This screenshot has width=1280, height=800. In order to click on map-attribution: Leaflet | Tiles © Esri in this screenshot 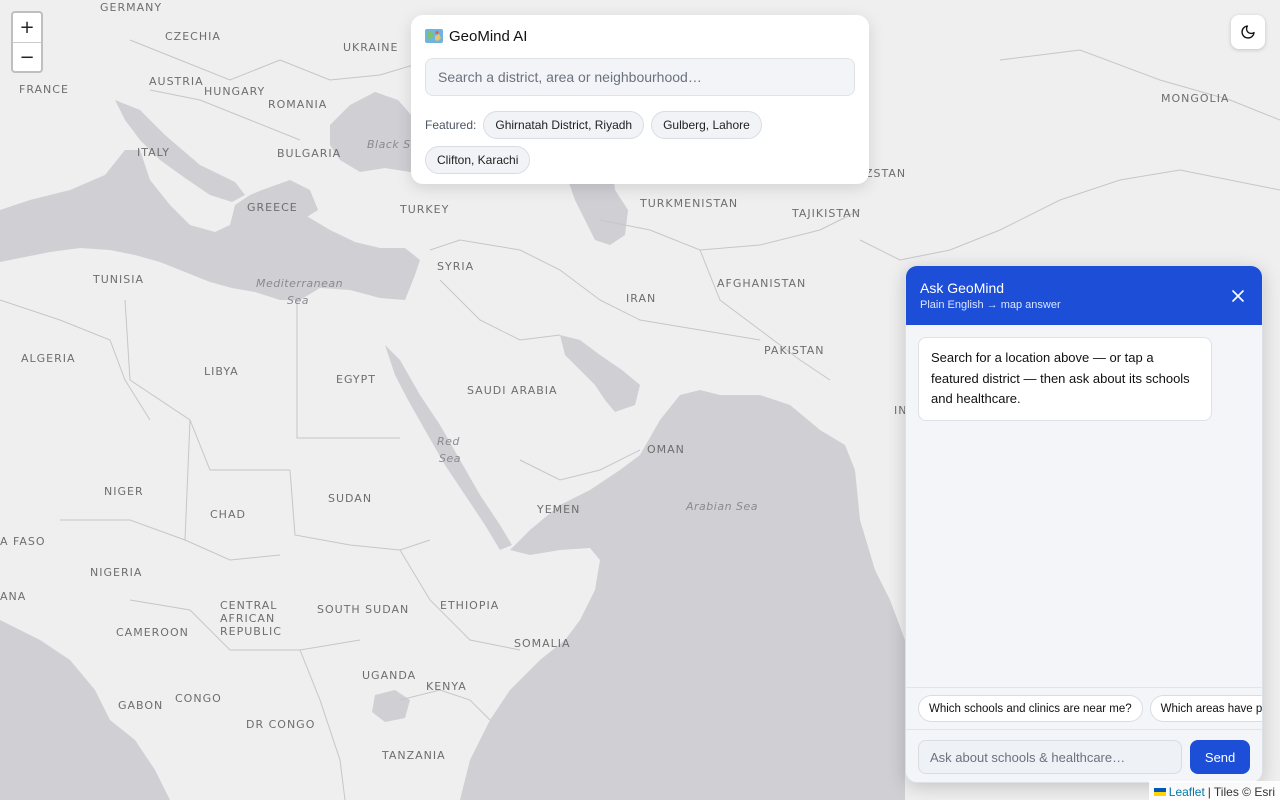, I will do `click(1214, 790)`.